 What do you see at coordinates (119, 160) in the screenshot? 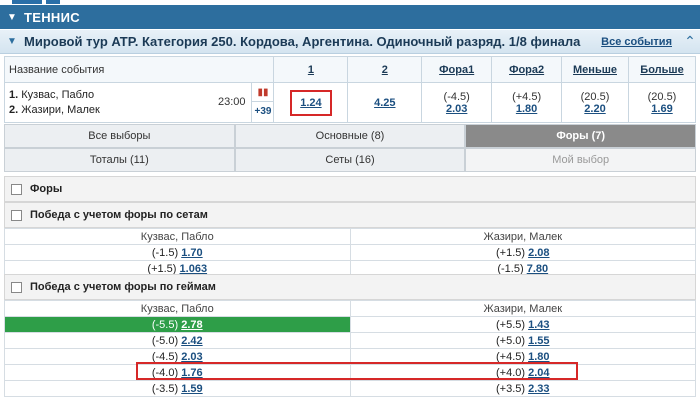
I see `tab-totals: Тоталы (11)` at bounding box center [119, 160].